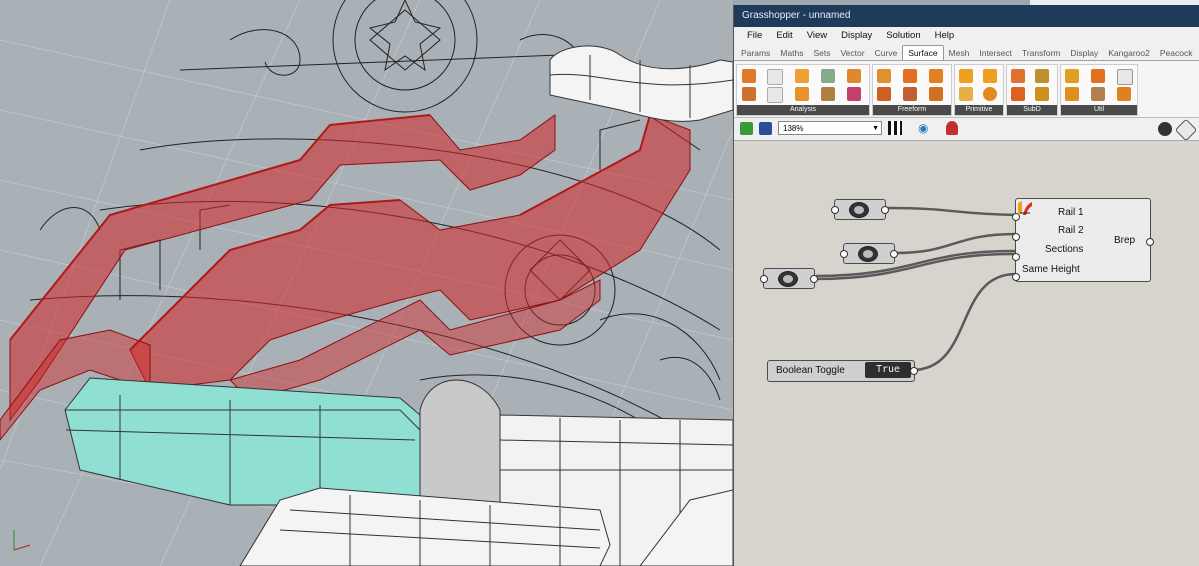 Image resolution: width=1199 pixels, height=566 pixels. Describe the element at coordinates (966, 76) in the screenshot. I see `box-primitive-icon` at that location.